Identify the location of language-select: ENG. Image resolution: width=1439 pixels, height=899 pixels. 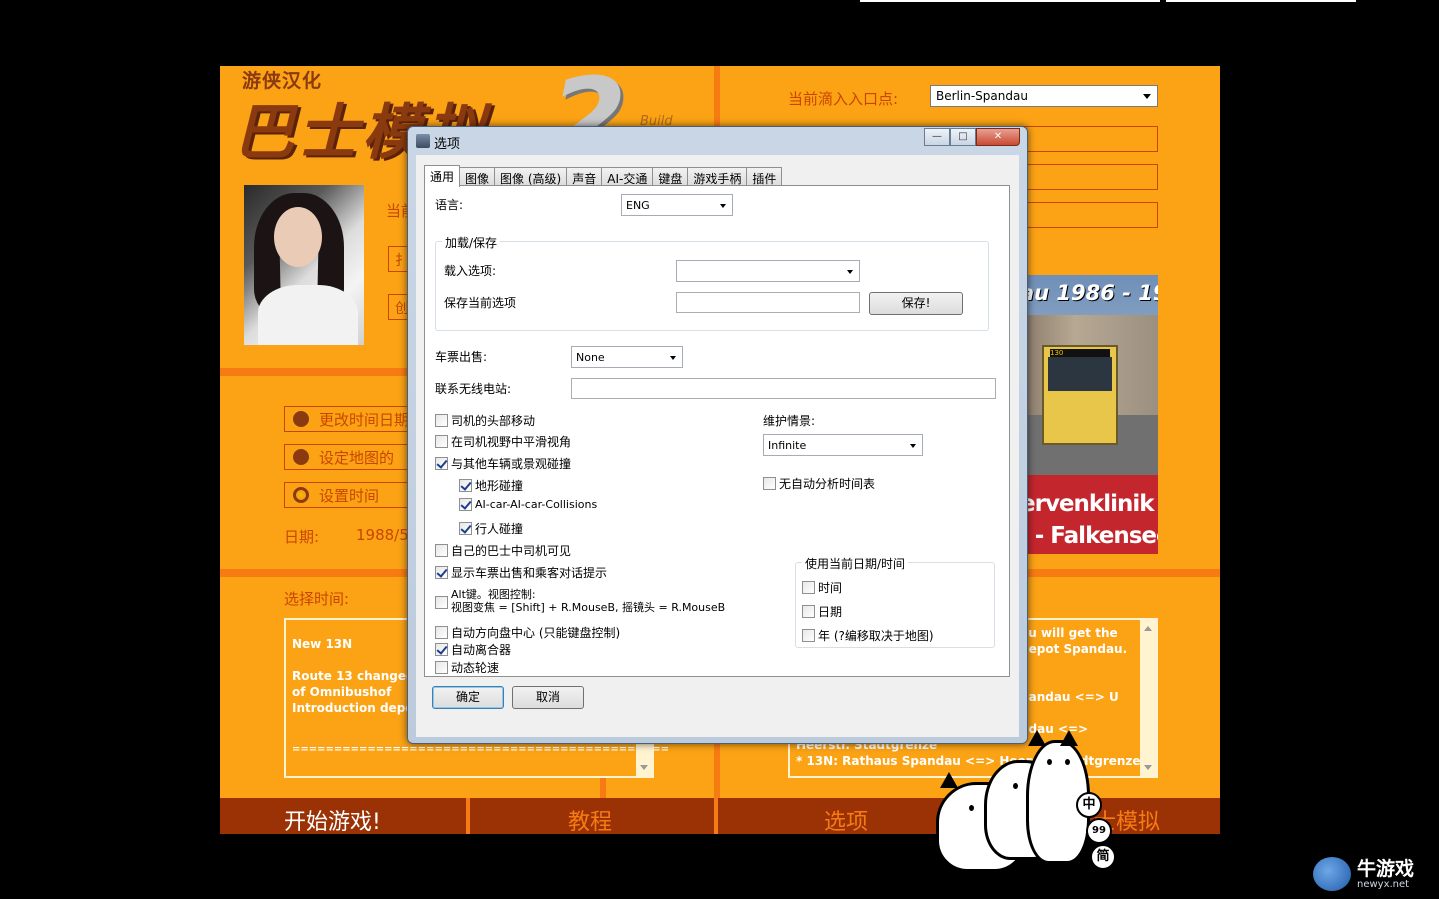
(677, 205).